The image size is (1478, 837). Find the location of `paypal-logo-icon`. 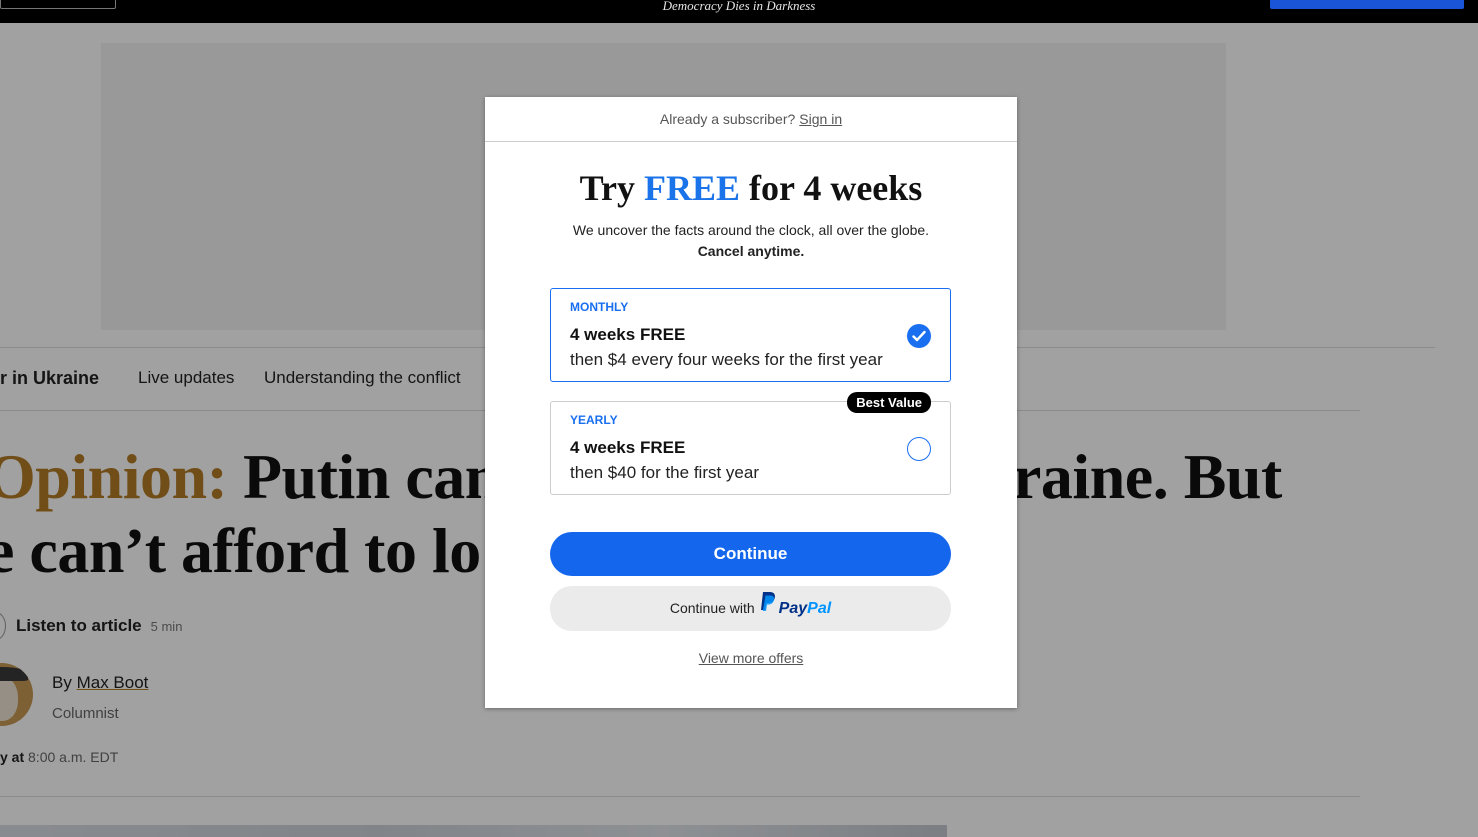

paypal-logo-icon is located at coordinates (767, 607).